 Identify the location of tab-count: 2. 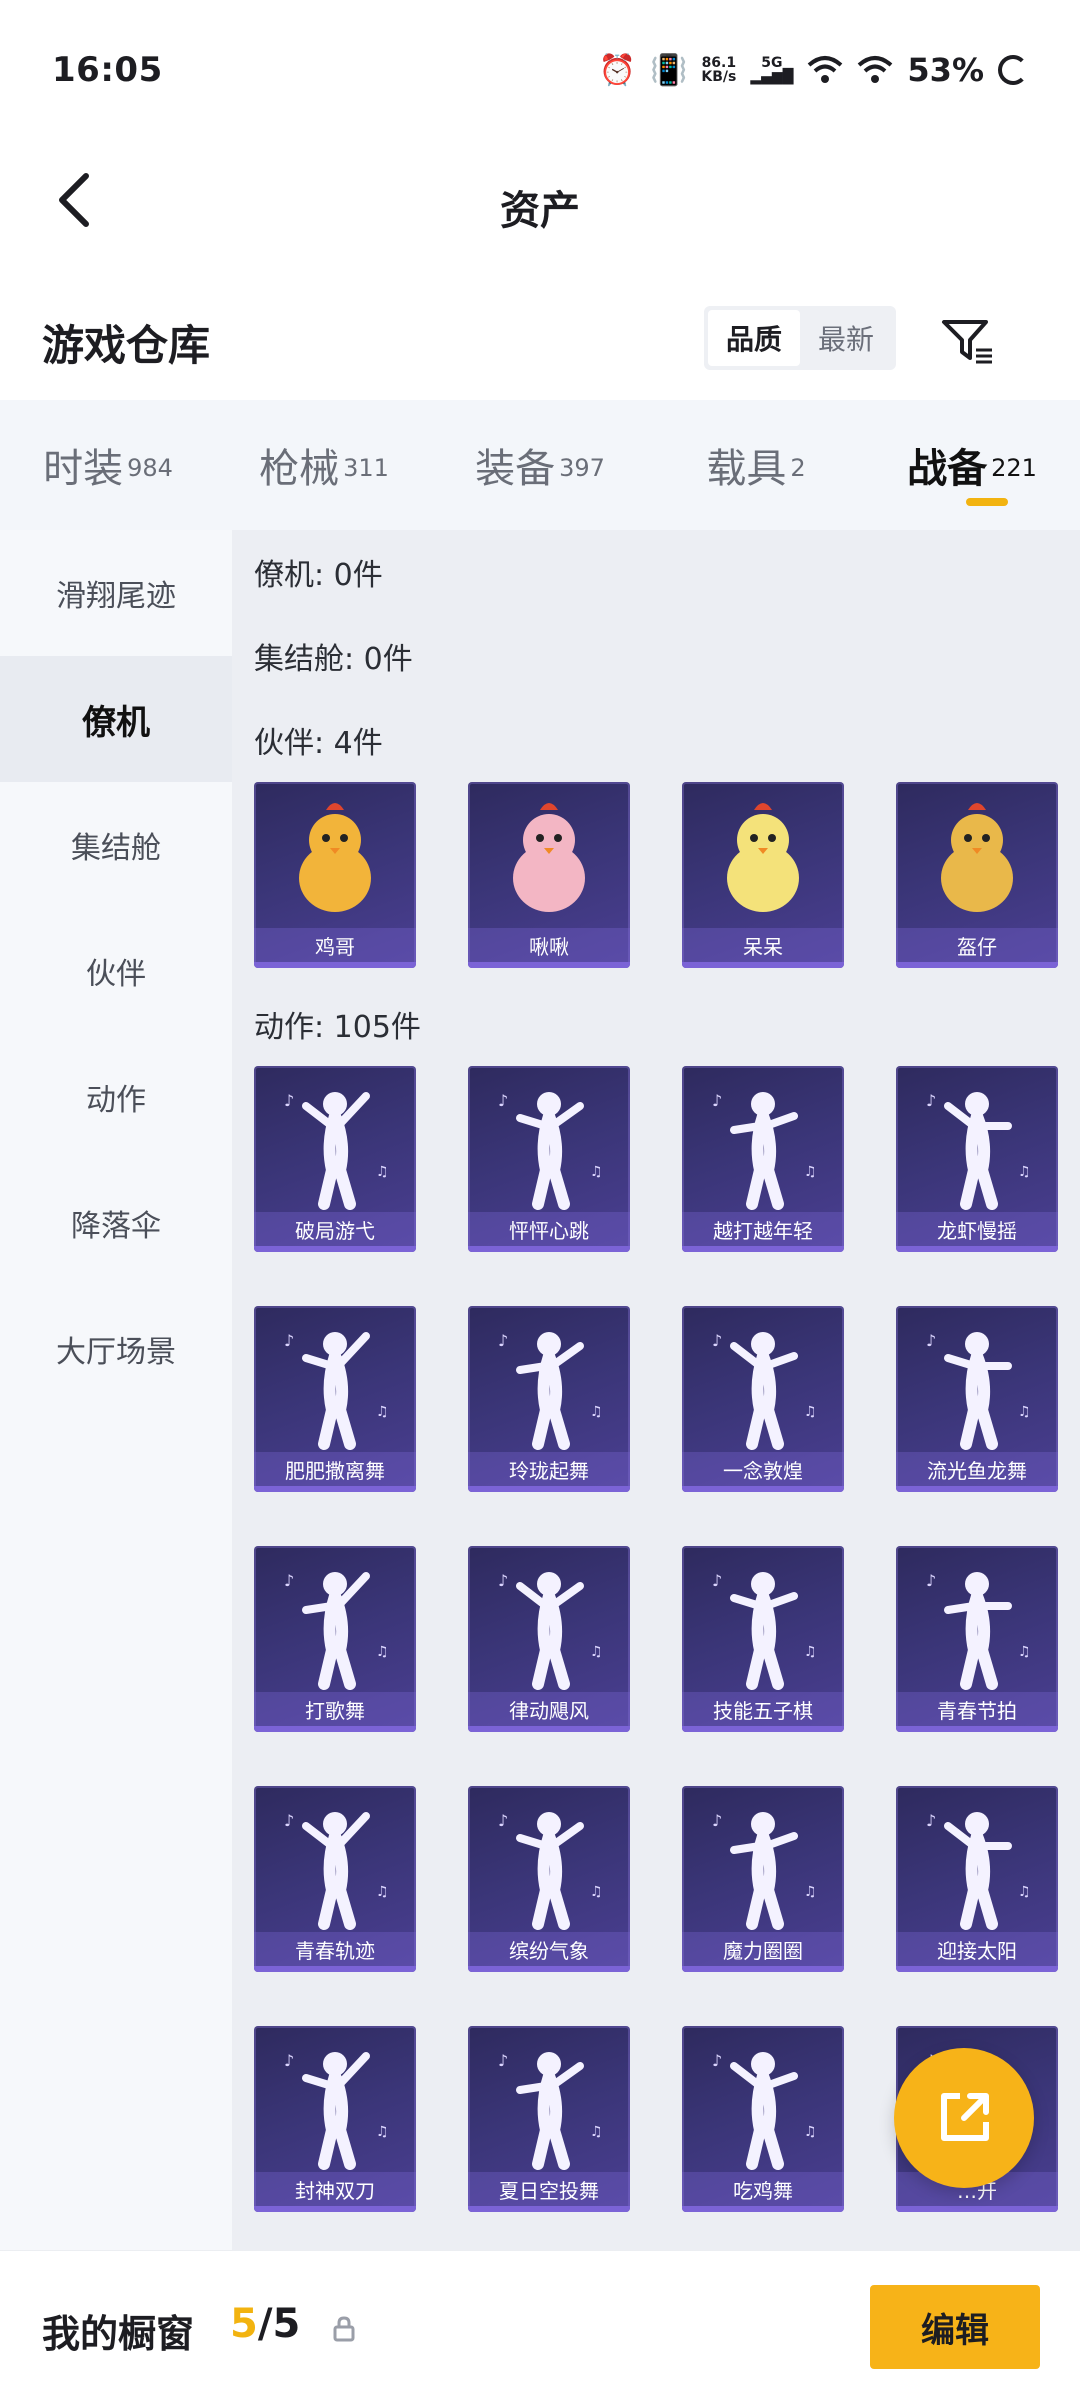
(798, 467).